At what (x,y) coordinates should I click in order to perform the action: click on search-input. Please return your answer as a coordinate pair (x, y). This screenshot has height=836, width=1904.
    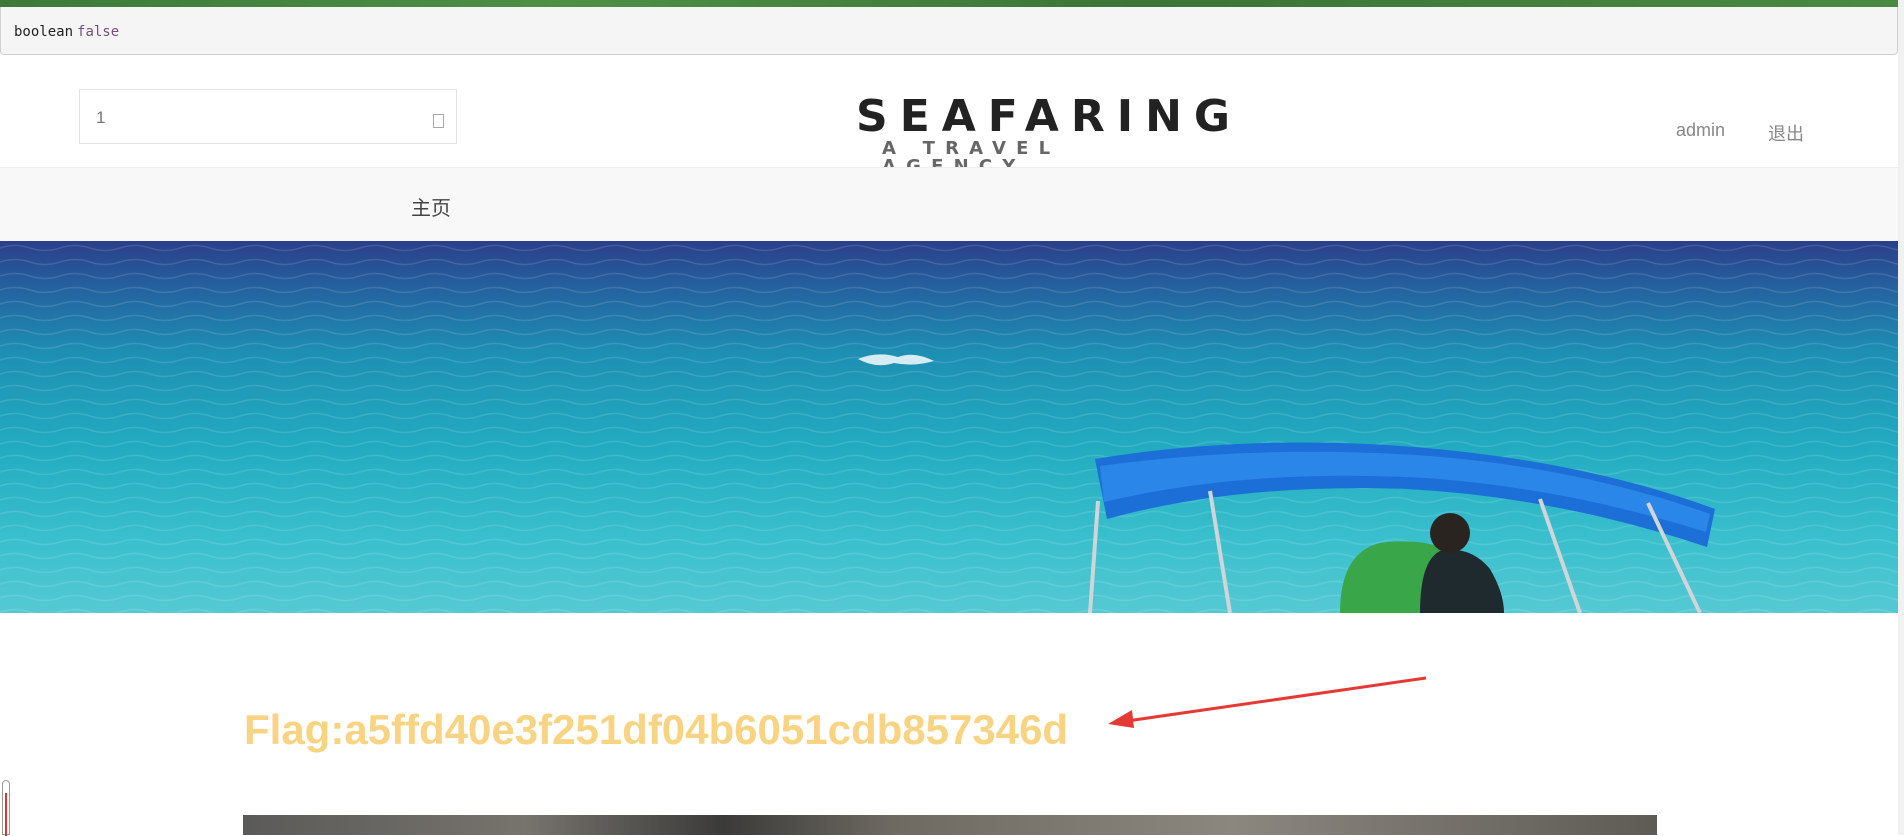
    Looking at the image, I should click on (246, 118).